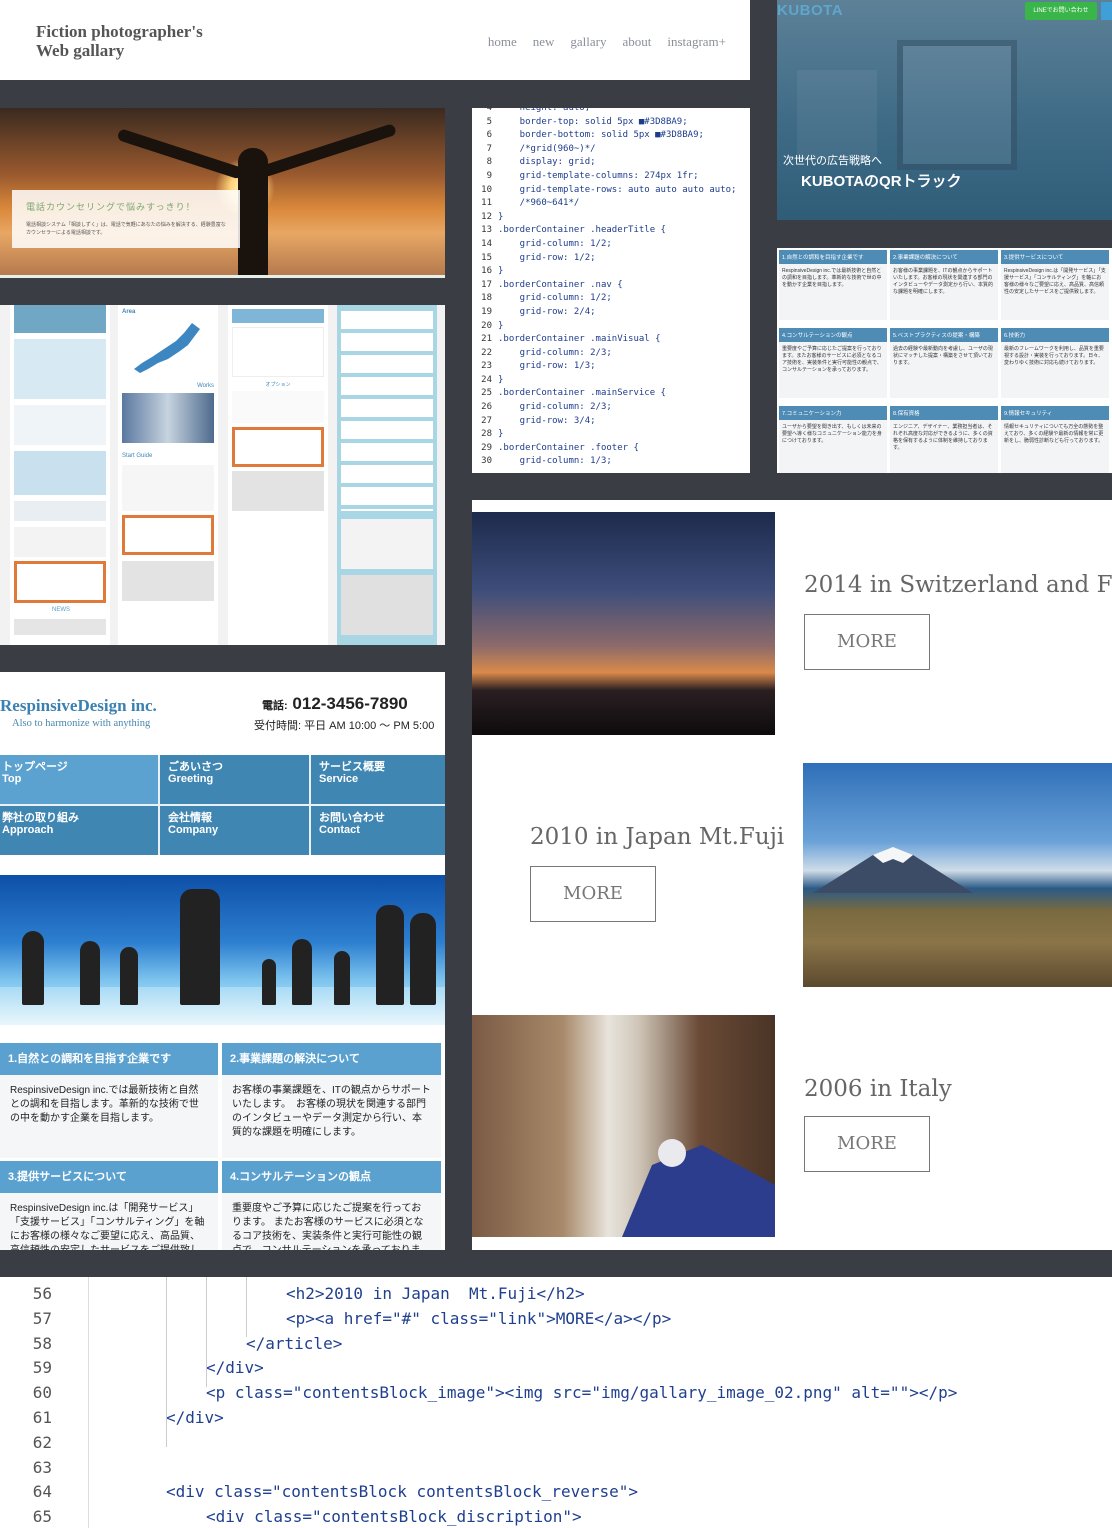 Image resolution: width=1112 pixels, height=1528 pixels. I want to click on menu-item-greeting: ごあいさつ Greeting, so click(234, 779).